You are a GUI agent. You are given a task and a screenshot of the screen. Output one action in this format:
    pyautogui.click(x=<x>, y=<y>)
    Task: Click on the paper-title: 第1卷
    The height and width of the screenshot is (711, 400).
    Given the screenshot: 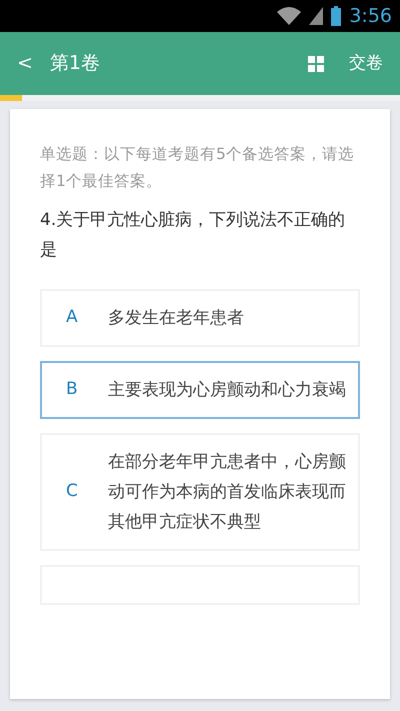 What is the action you would take?
    pyautogui.click(x=76, y=63)
    